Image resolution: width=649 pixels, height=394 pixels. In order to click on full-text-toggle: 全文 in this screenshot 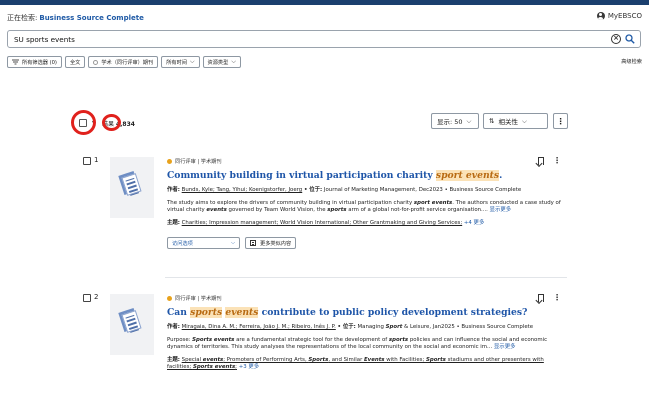, I will do `click(75, 62)`.